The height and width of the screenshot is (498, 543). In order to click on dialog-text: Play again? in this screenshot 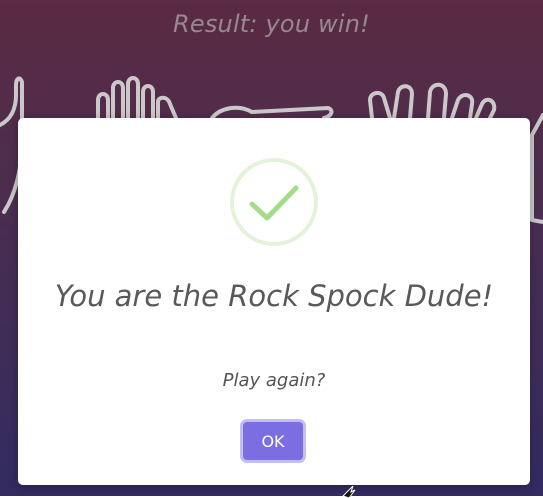, I will do `click(274, 380)`.